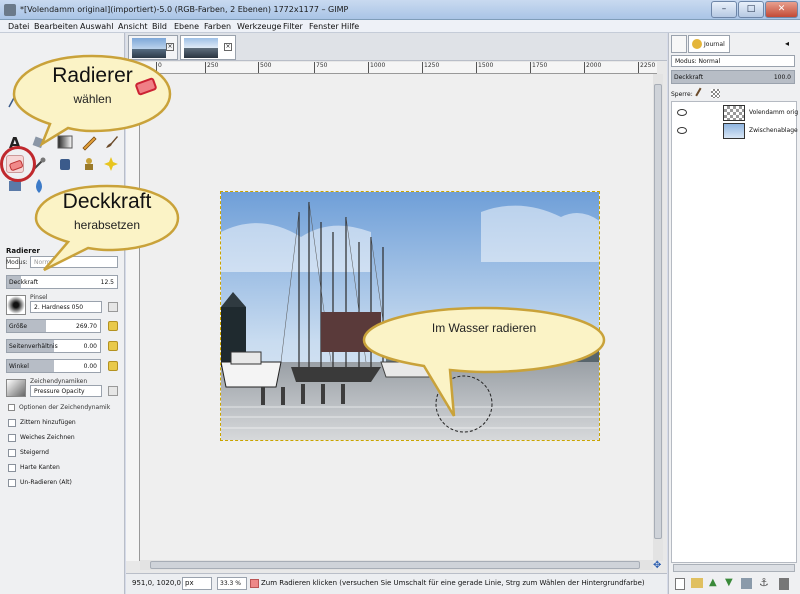 The height and width of the screenshot is (594, 800). What do you see at coordinates (733, 61) in the screenshot?
I see `layer-mode-select: Modus: Normal` at bounding box center [733, 61].